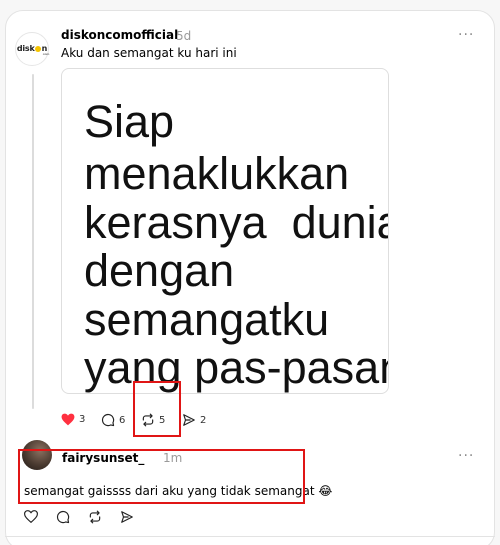 The height and width of the screenshot is (545, 500). I want to click on reply-comment-button, so click(63, 517).